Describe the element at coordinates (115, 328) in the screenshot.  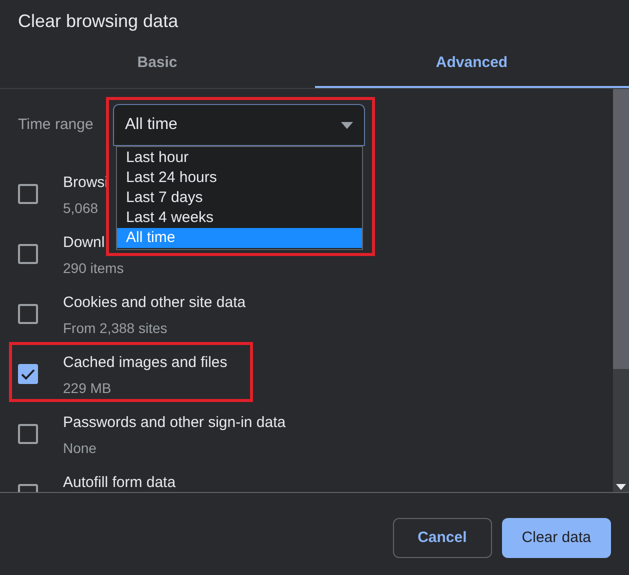
I see `item-detail: From 2,388 sites` at that location.